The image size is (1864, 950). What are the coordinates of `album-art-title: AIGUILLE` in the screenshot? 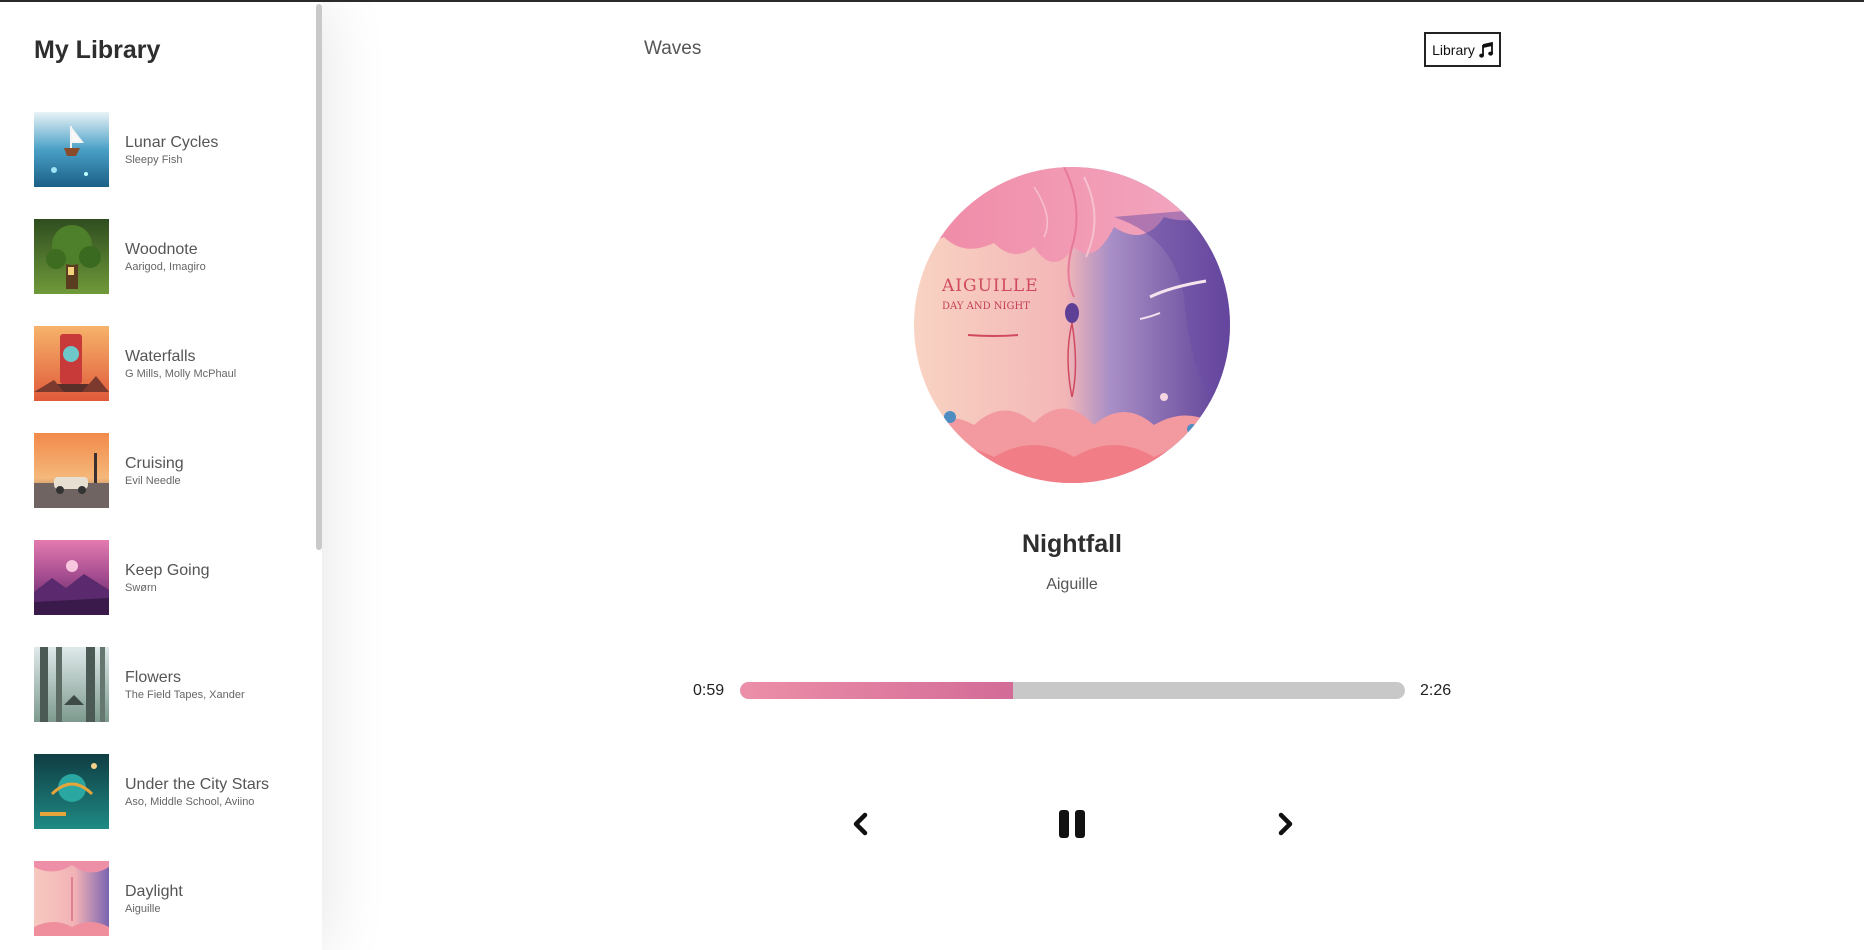 It's located at (990, 286).